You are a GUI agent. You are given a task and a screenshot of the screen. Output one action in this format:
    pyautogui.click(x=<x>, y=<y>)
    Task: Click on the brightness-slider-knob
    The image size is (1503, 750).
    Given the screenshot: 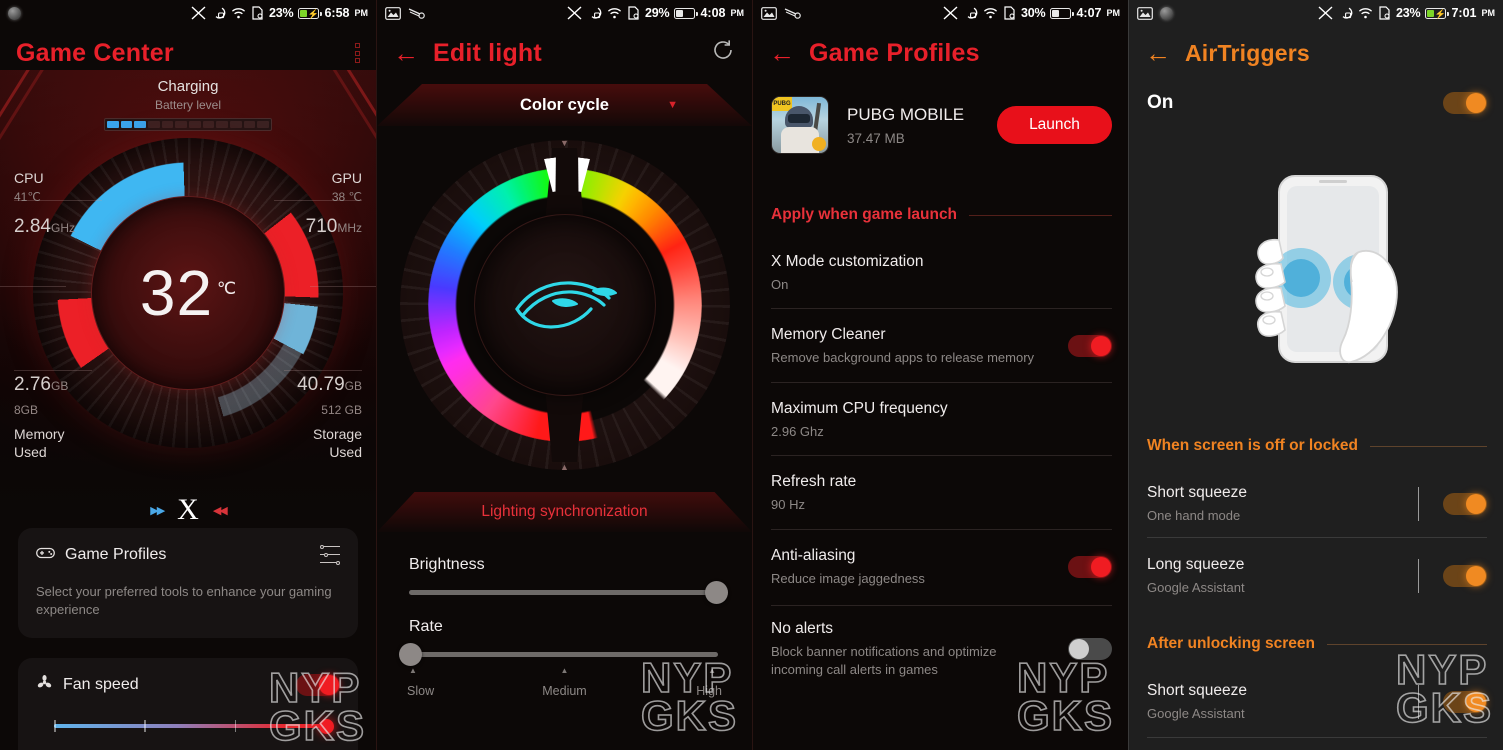 What is the action you would take?
    pyautogui.click(x=716, y=592)
    